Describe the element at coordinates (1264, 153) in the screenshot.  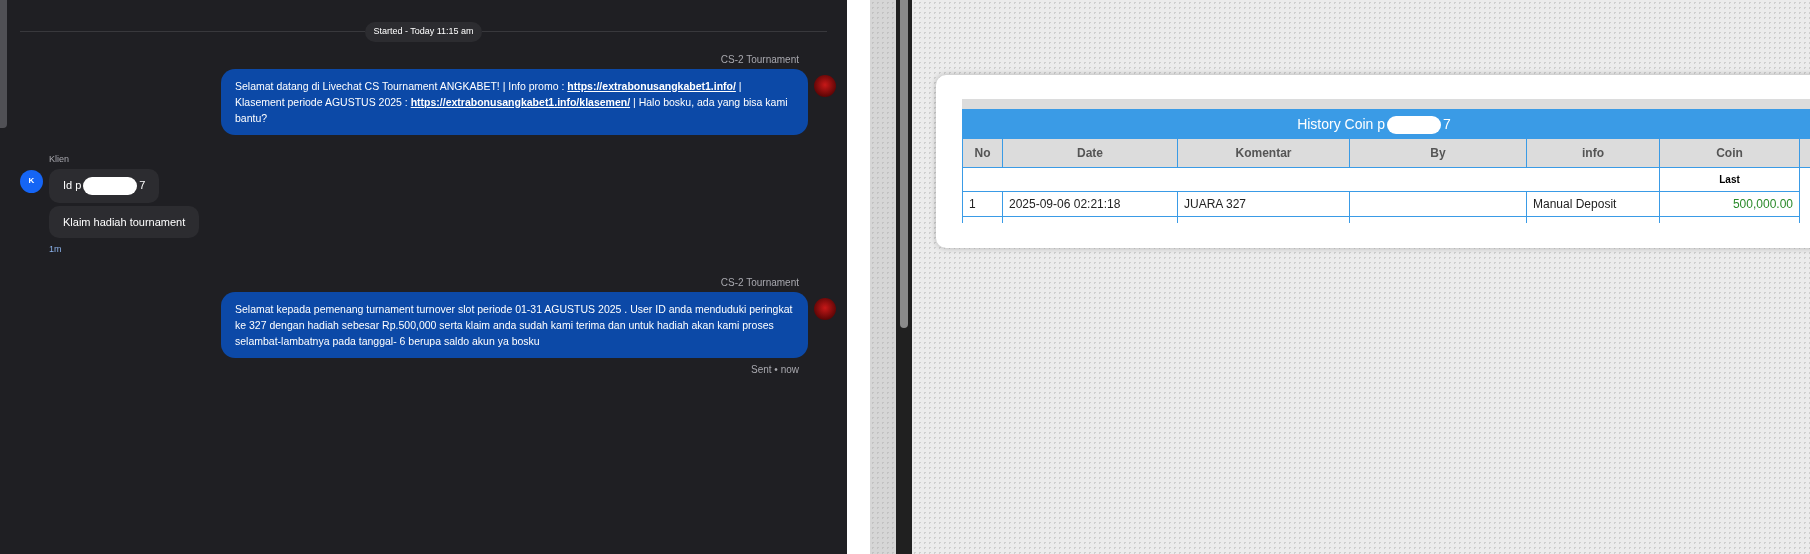
I see `column-header: Komentar` at that location.